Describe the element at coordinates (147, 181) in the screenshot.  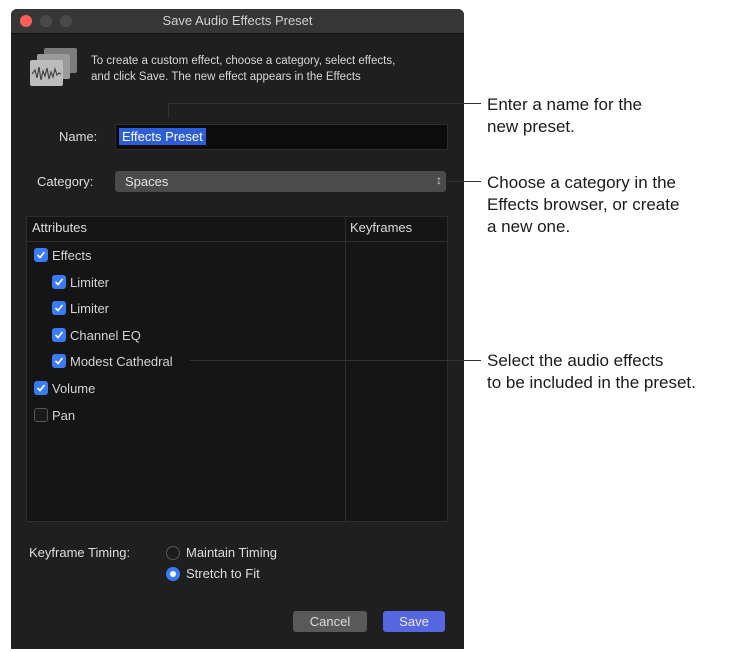
I see `category-value: Spaces` at that location.